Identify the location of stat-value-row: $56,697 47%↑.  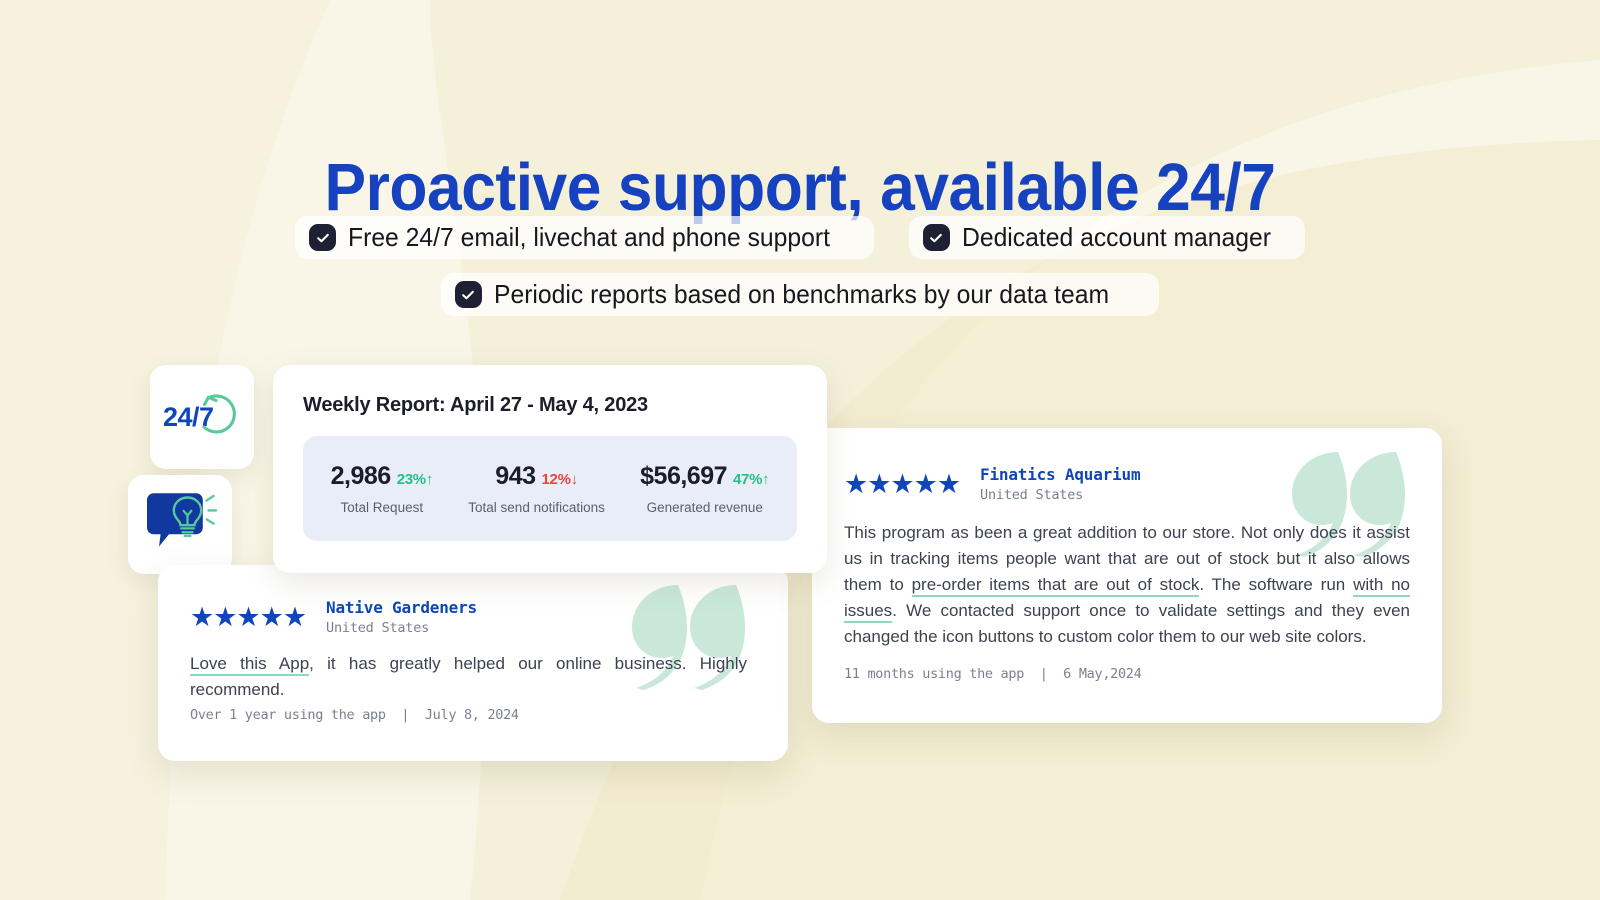
(705, 476).